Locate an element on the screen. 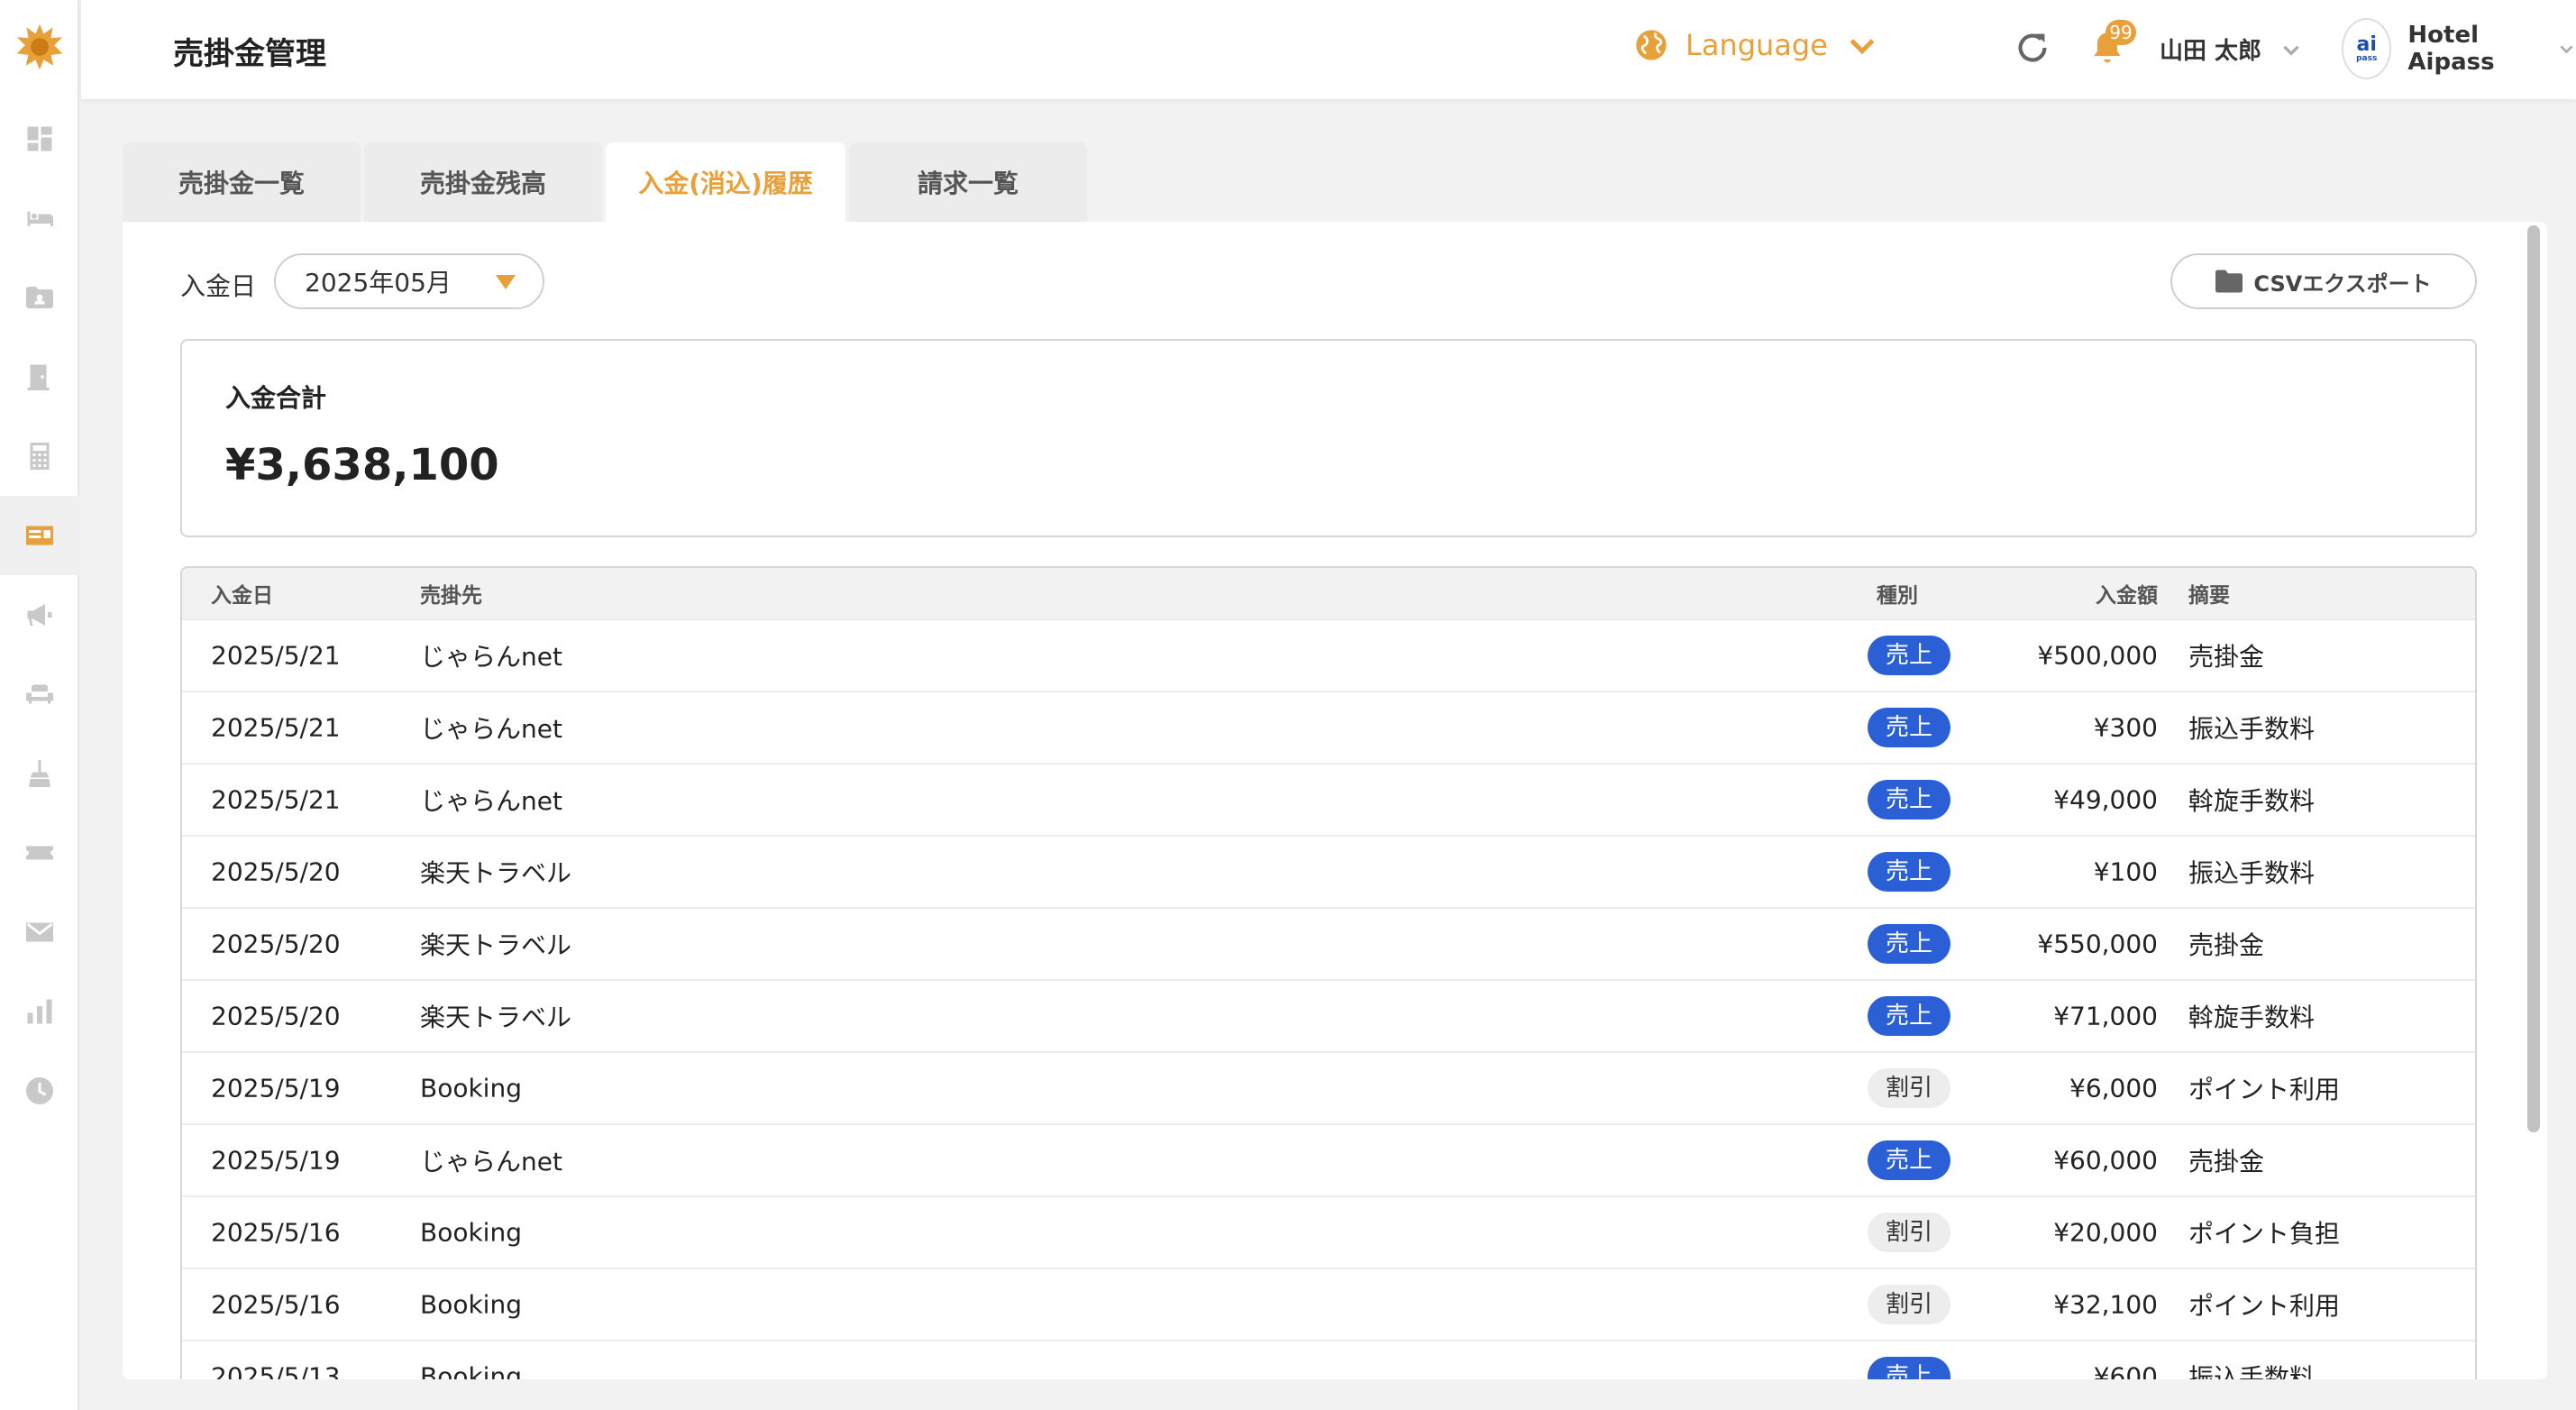 The image size is (2576, 1410). vertical-scrollbar is located at coordinates (2533, 678).